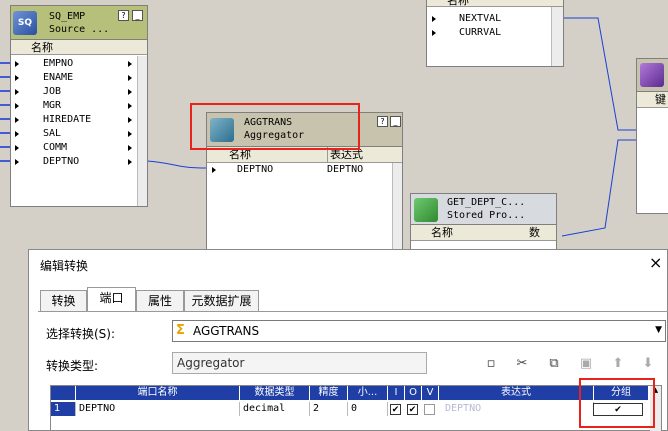 The image size is (668, 431). What do you see at coordinates (72, 366) in the screenshot?
I see `transformation-type-label: 转换类型:` at bounding box center [72, 366].